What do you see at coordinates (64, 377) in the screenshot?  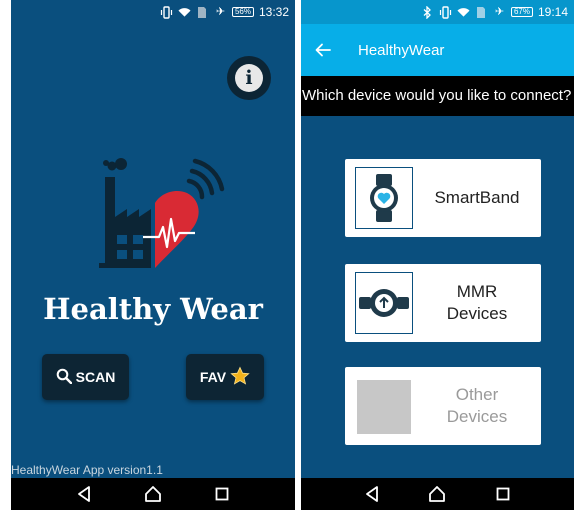 I see `search-icon` at bounding box center [64, 377].